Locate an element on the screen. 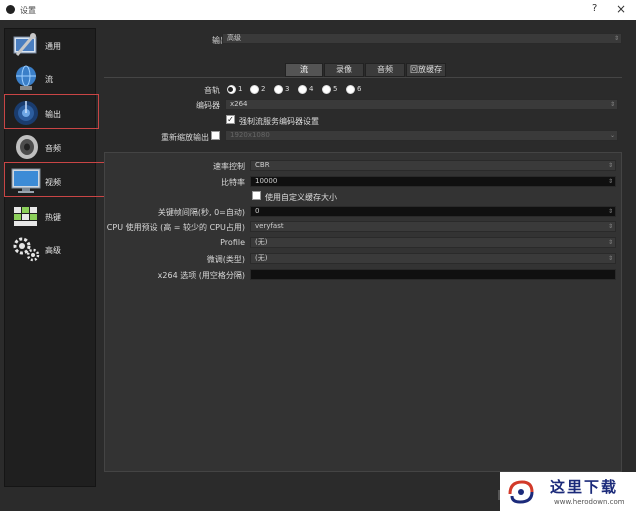 The width and height of the screenshot is (636, 511). tab-replay-buffer: 回放缓存 is located at coordinates (426, 70).